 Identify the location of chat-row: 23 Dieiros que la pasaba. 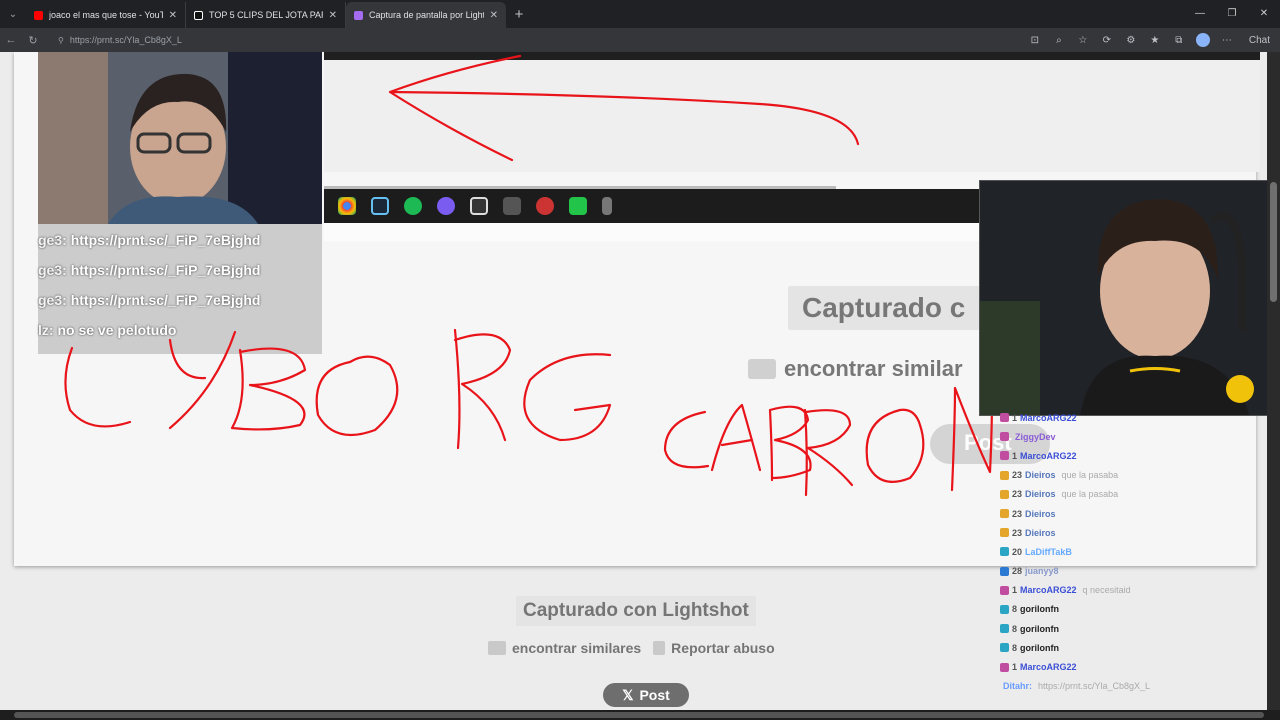
(1125, 475).